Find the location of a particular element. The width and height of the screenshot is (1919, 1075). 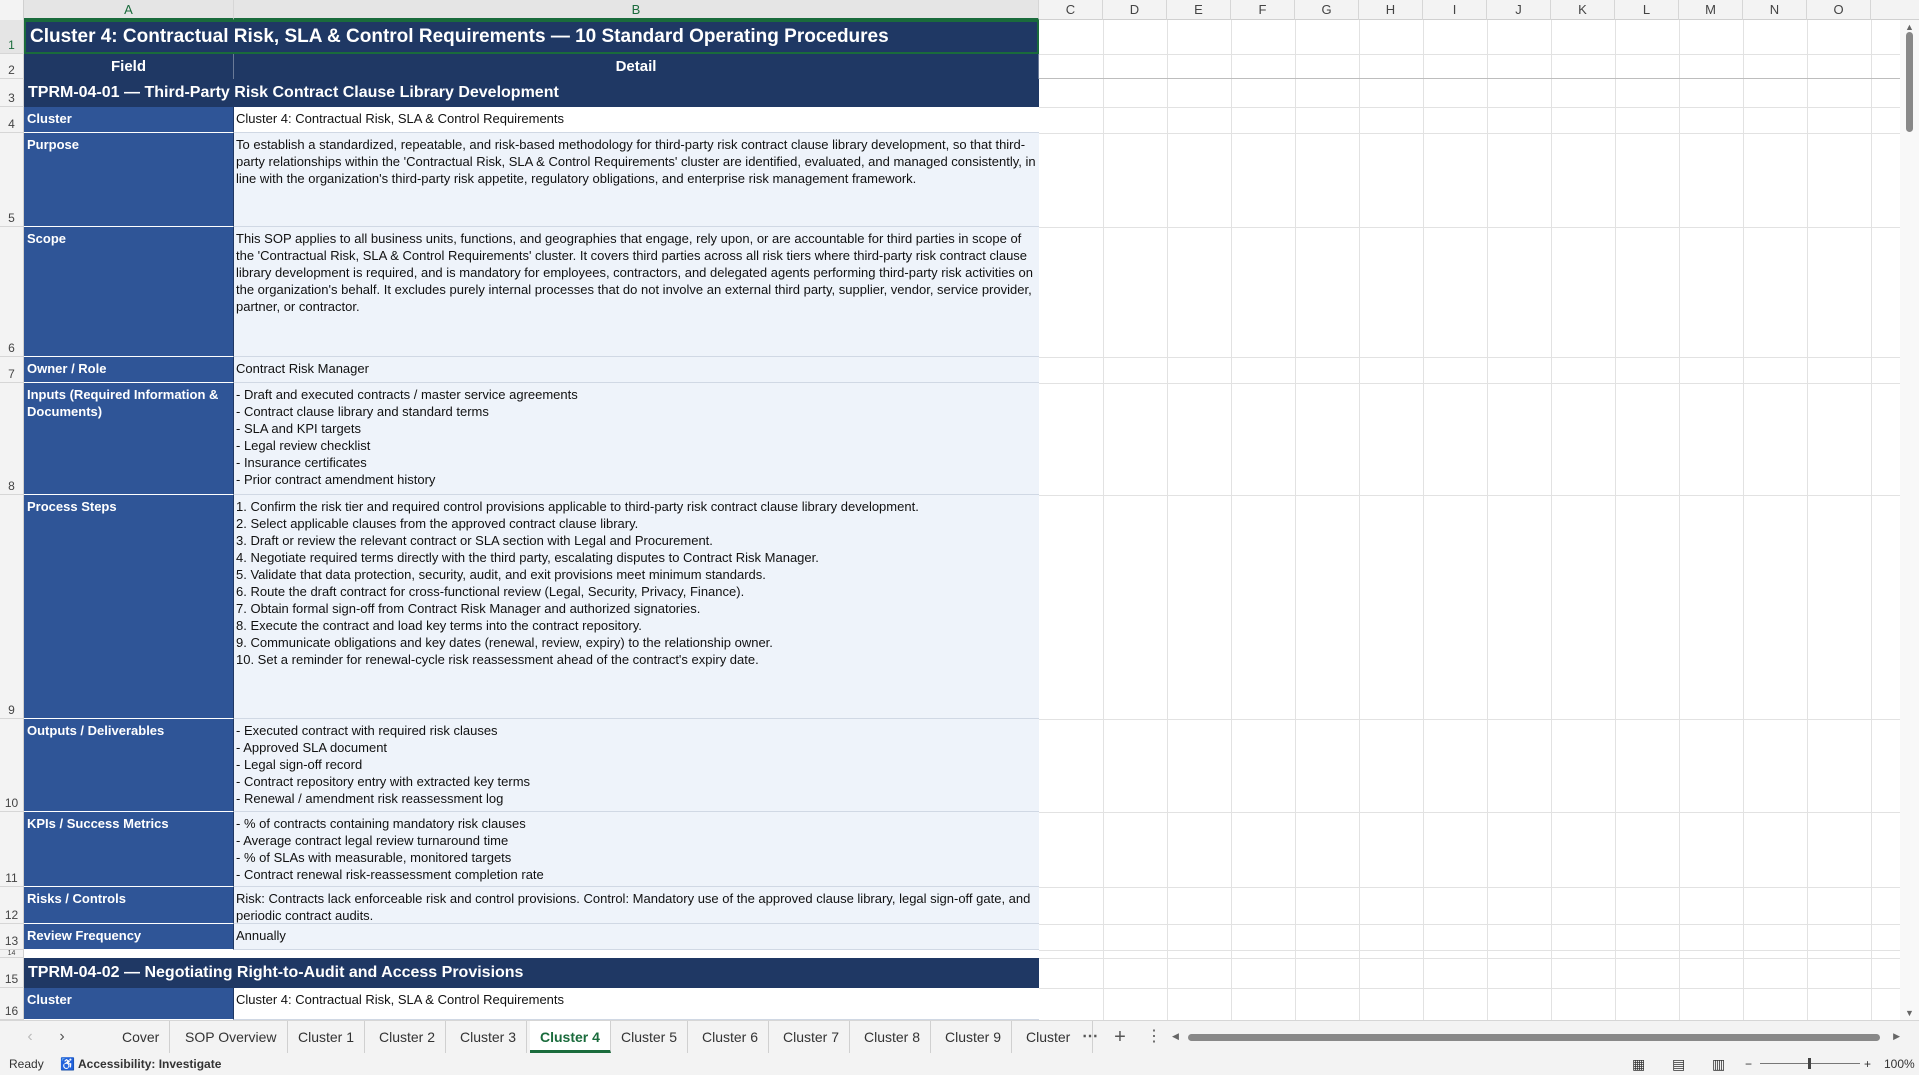

row-header-12: 12 is located at coordinates (12, 905).